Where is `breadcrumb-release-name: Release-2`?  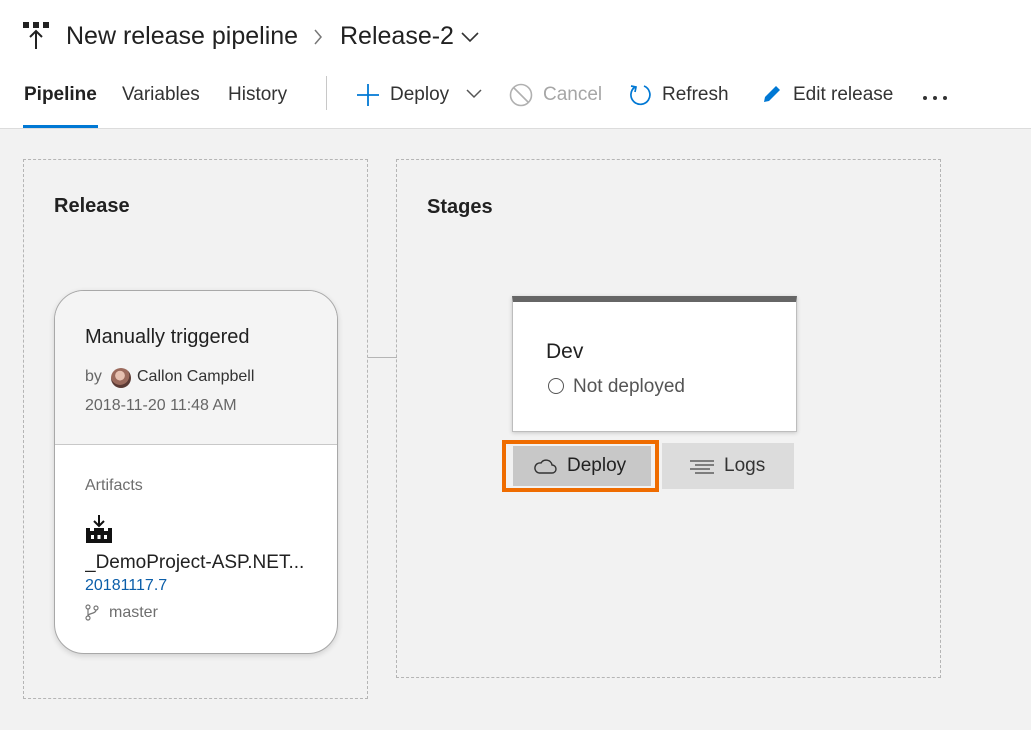
breadcrumb-release-name: Release-2 is located at coordinates (397, 36).